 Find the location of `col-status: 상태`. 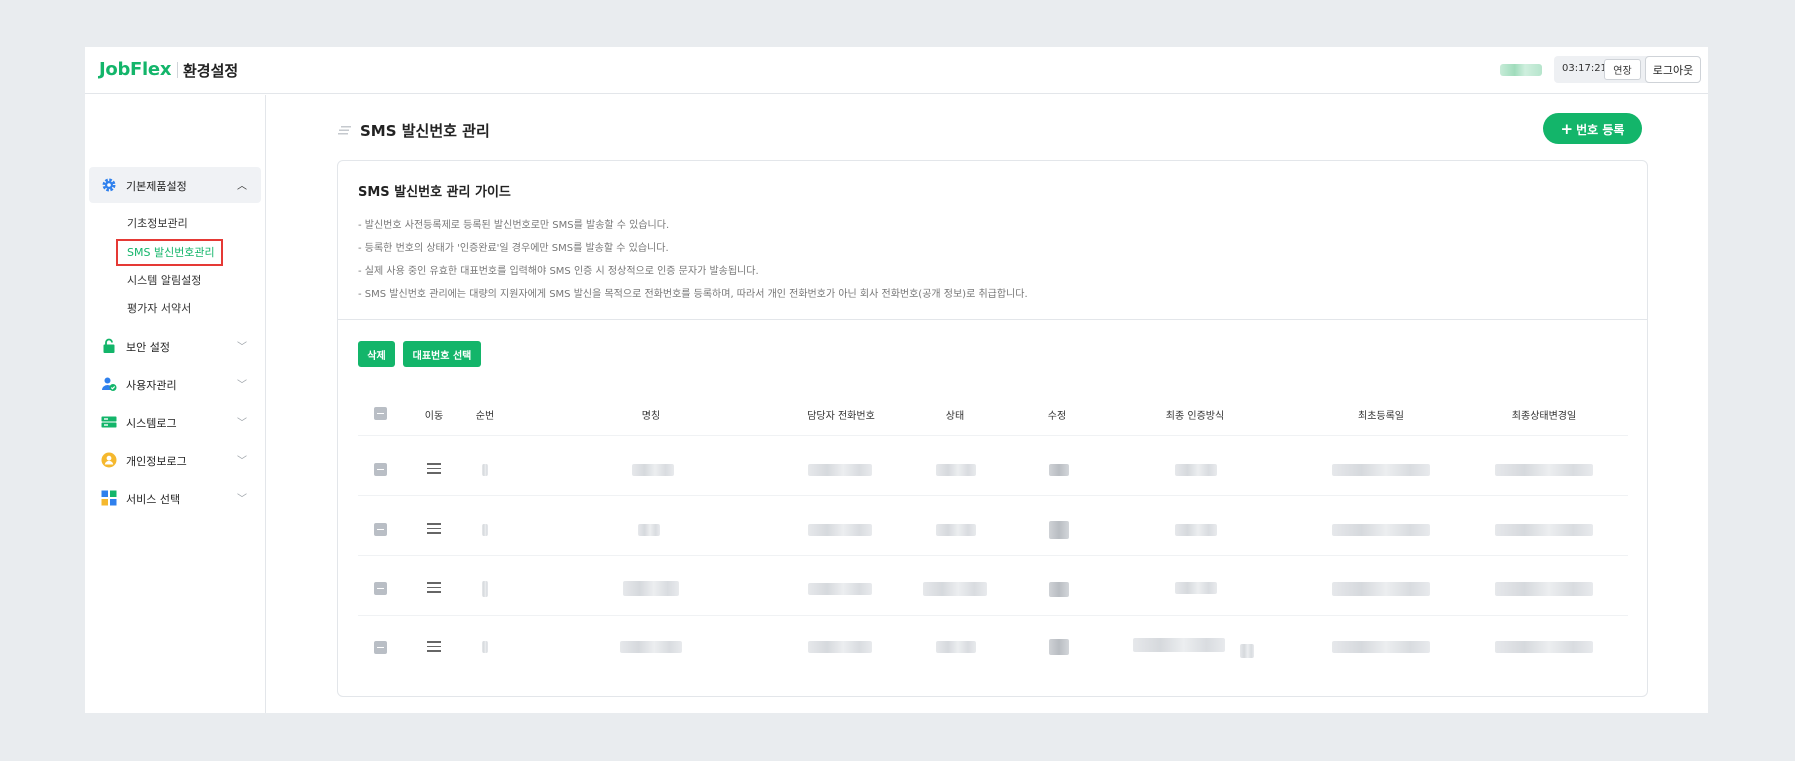

col-status: 상태 is located at coordinates (955, 416).